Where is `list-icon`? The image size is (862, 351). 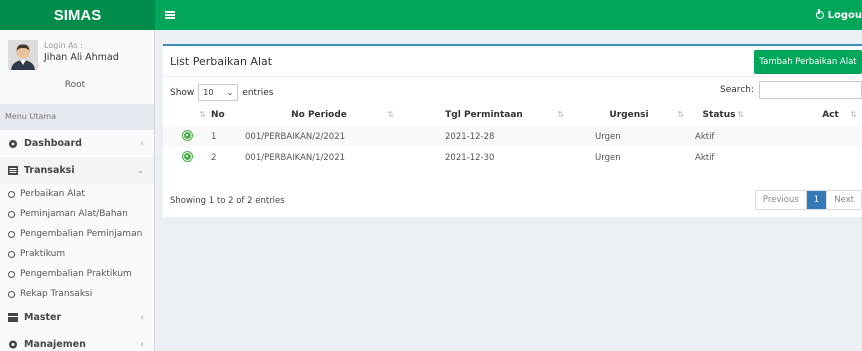 list-icon is located at coordinates (13, 170).